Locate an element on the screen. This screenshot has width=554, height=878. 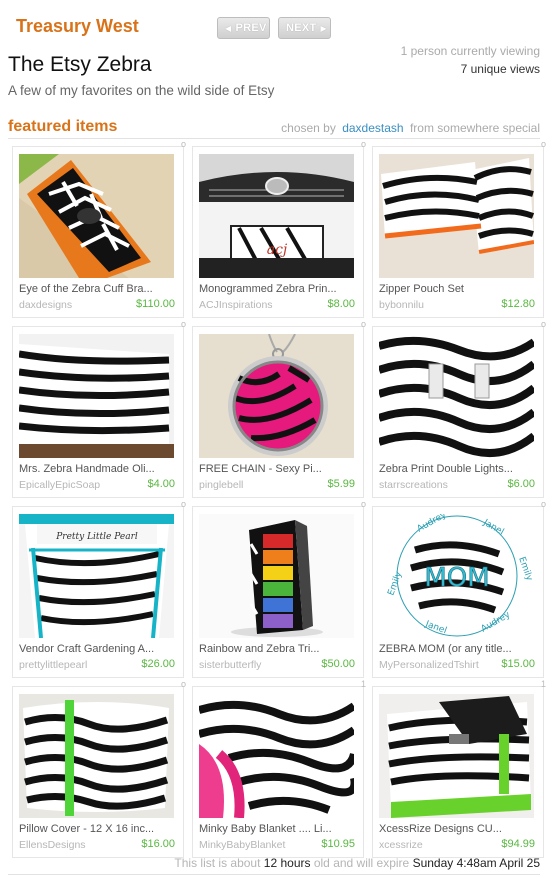
item-price: $50.00 is located at coordinates (338, 664).